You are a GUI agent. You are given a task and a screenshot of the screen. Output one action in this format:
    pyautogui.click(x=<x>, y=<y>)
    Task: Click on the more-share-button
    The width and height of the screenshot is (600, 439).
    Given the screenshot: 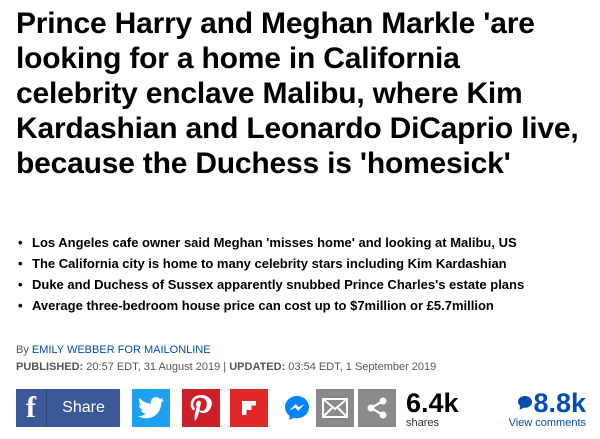 What is the action you would take?
    pyautogui.click(x=377, y=408)
    